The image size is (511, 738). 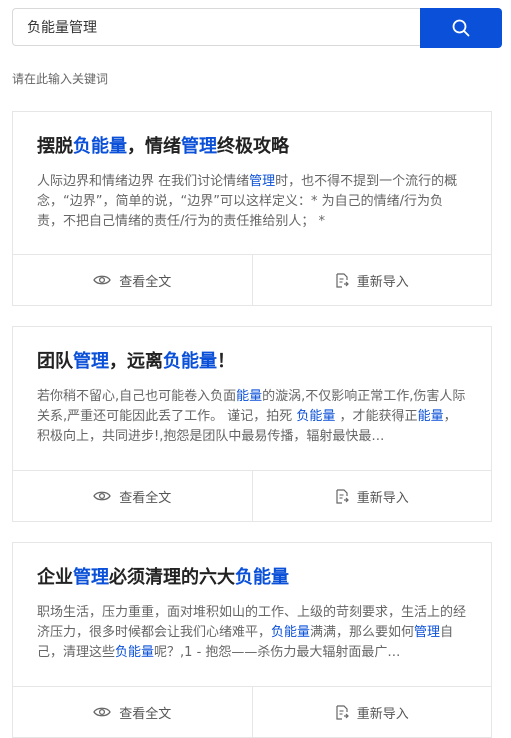 I want to click on text-segment: ，远离, so click(x=136, y=361).